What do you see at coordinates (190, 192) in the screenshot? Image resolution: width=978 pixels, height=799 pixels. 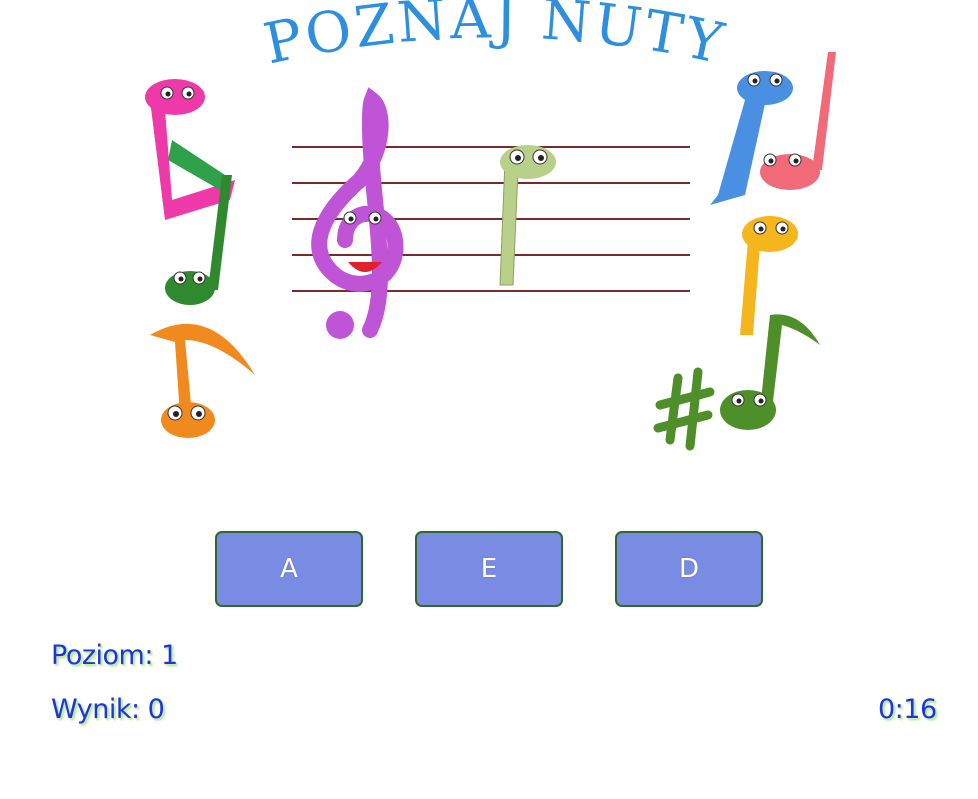 I see `beamed-notes-icon` at bounding box center [190, 192].